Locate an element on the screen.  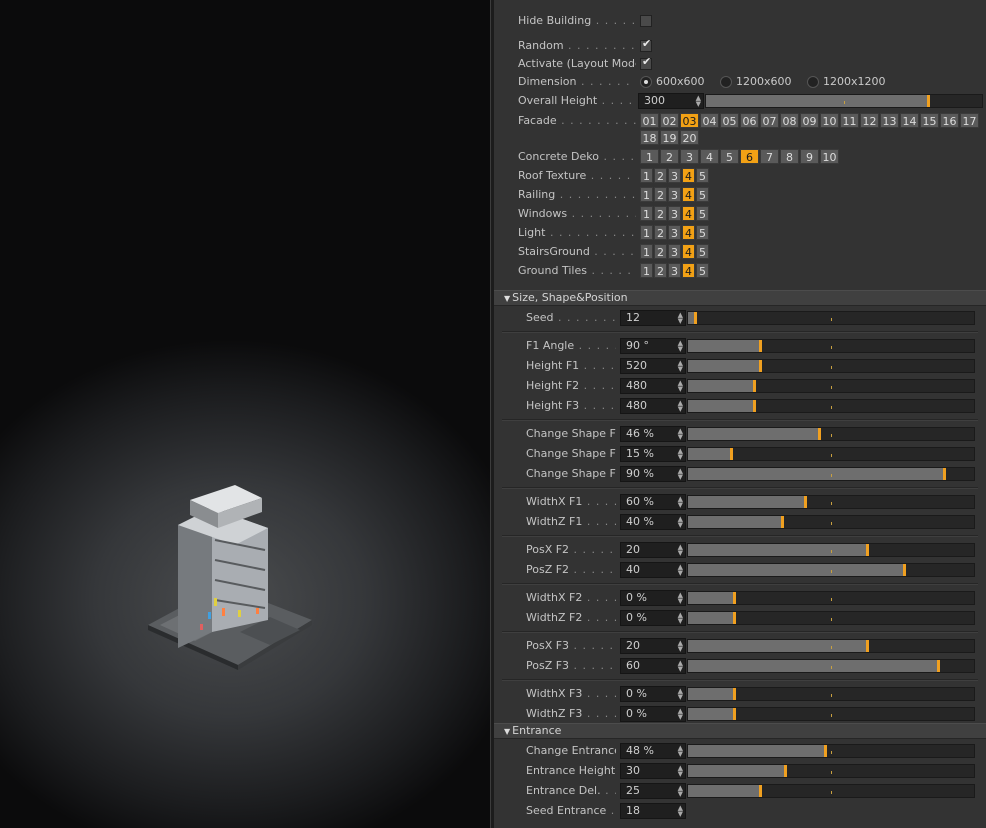
param-input: 18 ▲ ▼ is located at coordinates (653, 811).